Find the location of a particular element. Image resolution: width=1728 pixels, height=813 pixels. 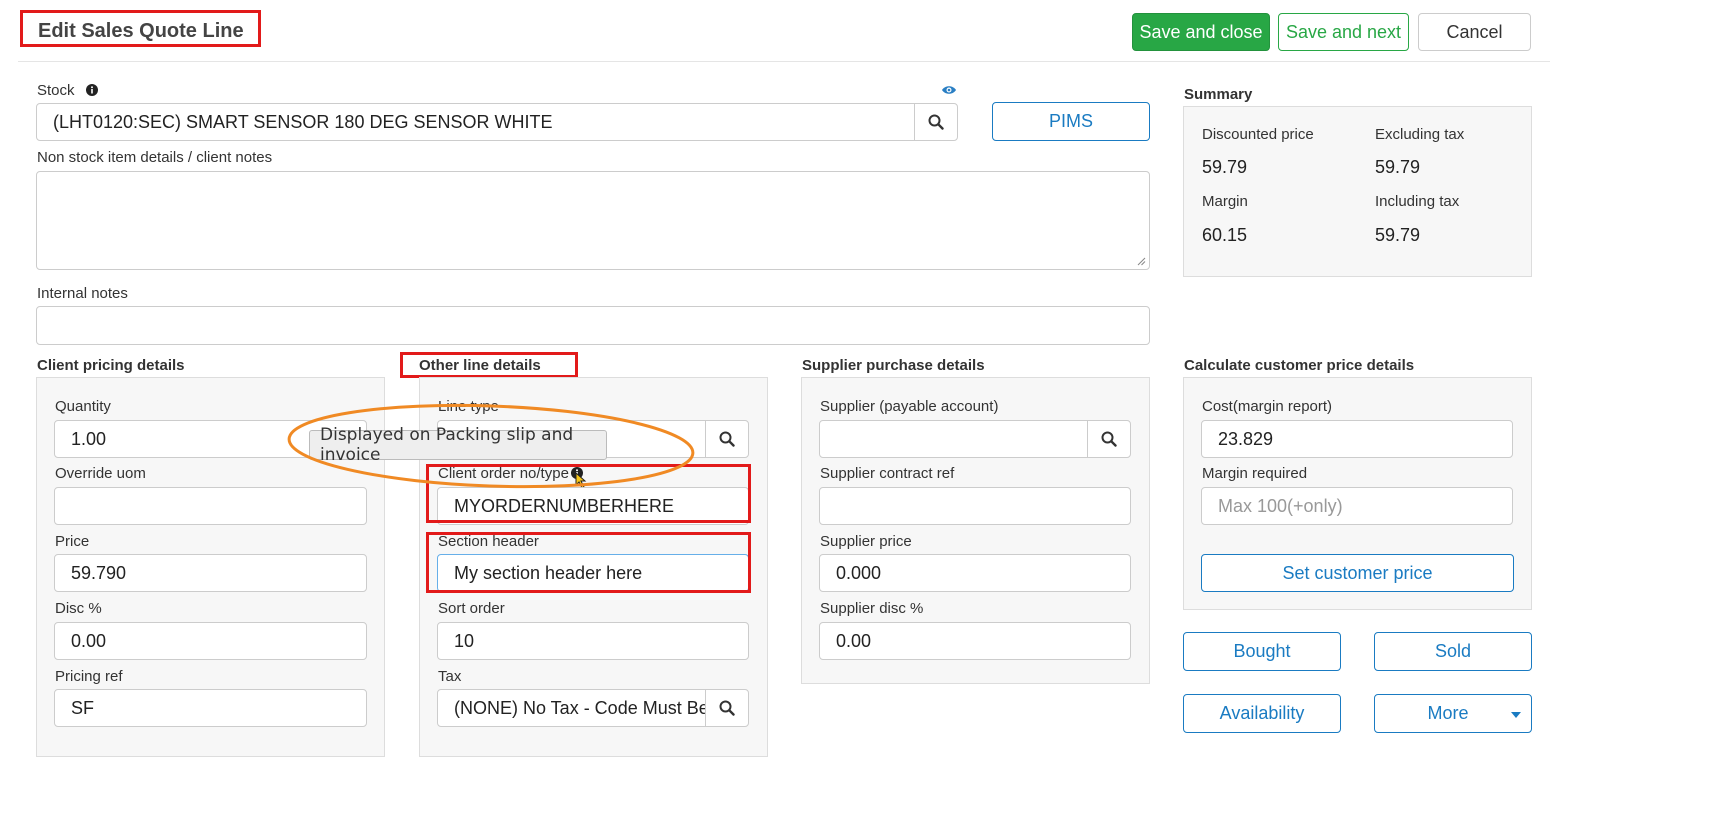

margin-required-input: Max 100(+only) is located at coordinates (1357, 506).